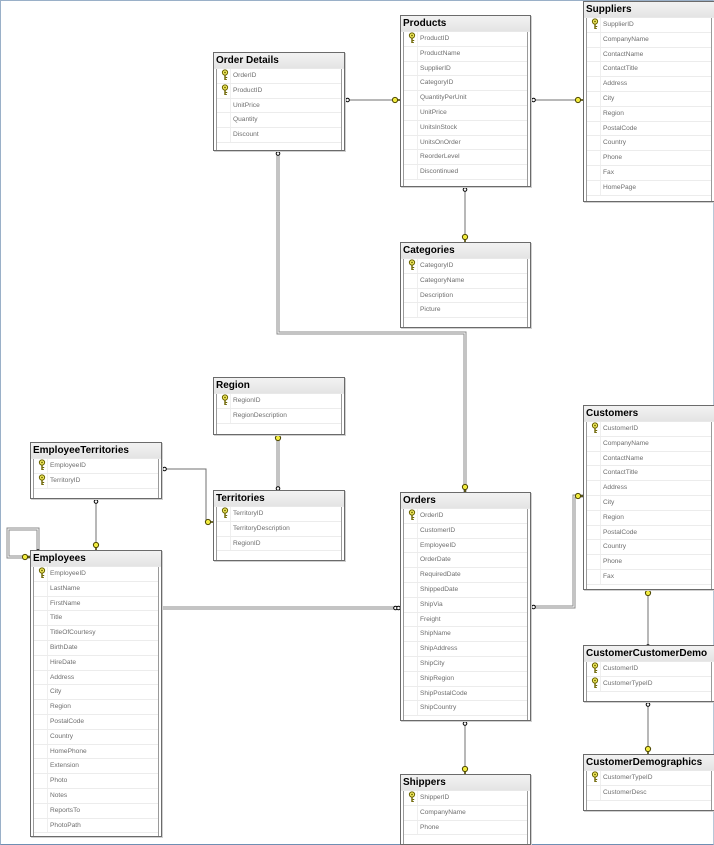  I want to click on column-row: Title, so click(96, 619).